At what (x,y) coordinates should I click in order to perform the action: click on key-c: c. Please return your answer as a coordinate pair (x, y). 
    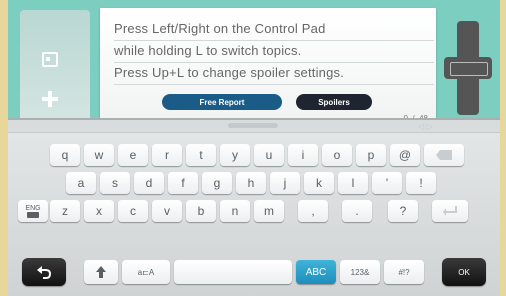
    Looking at the image, I should click on (133, 211).